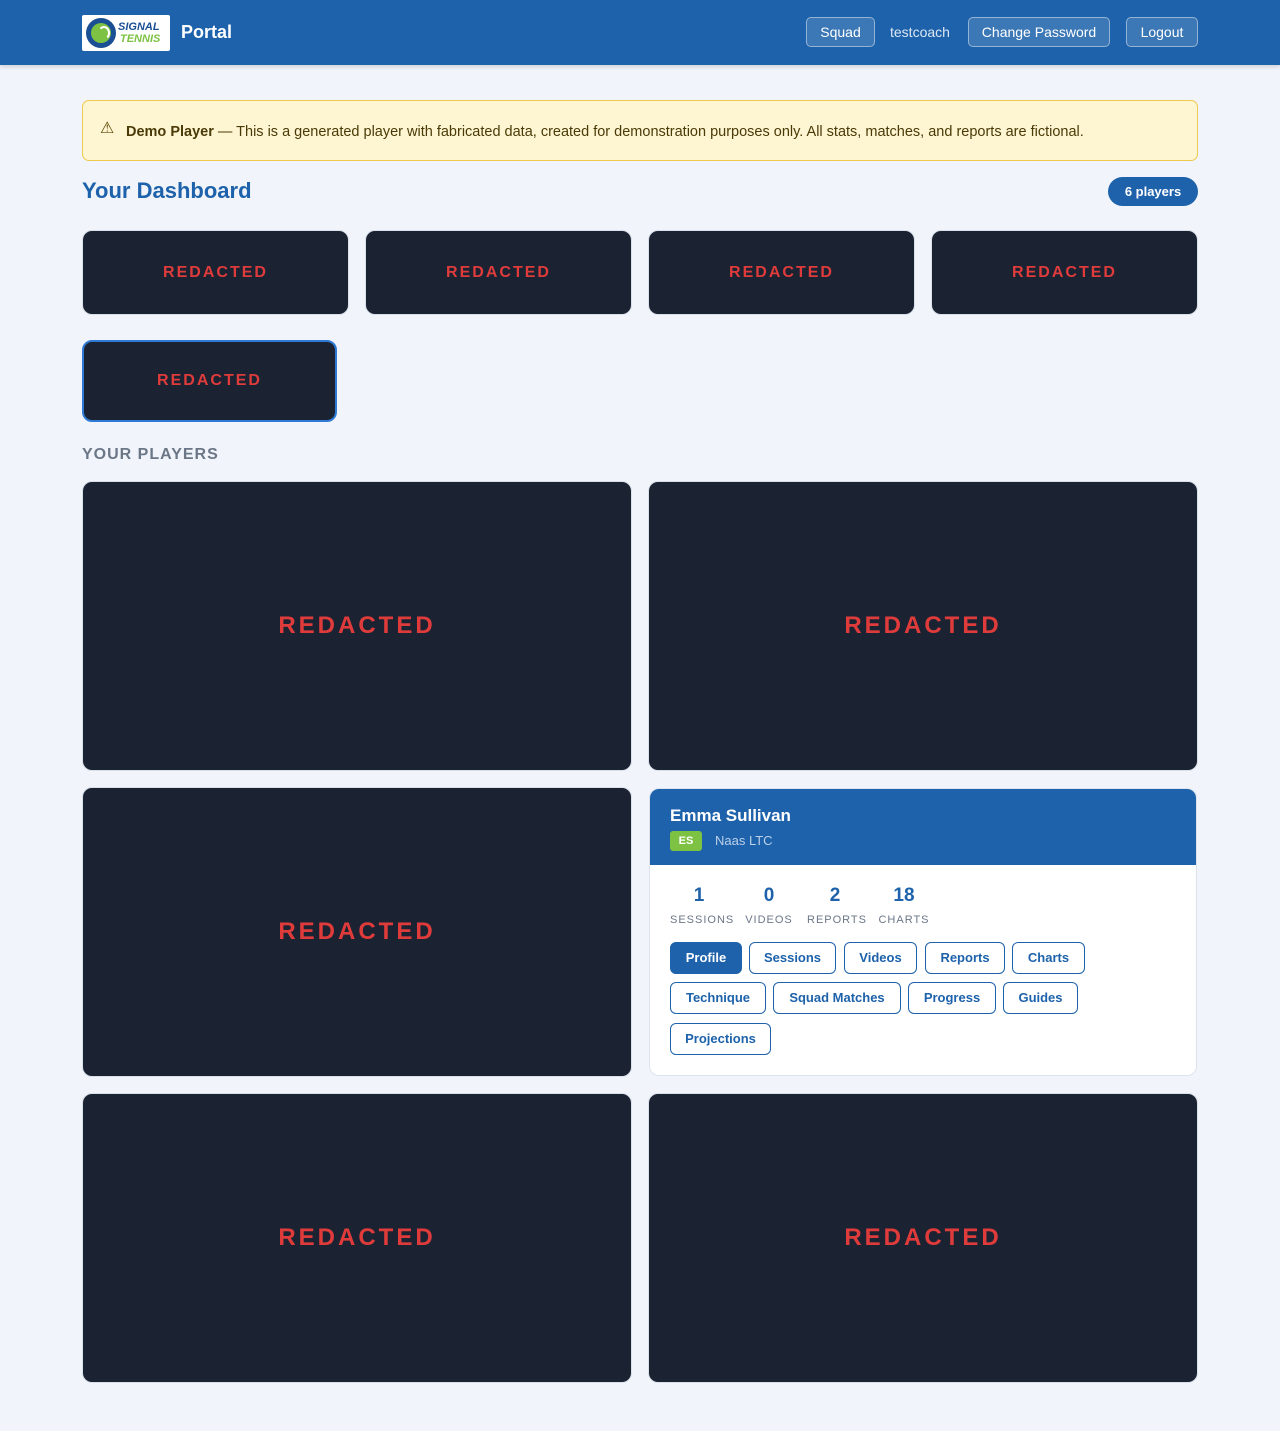 This screenshot has width=1280, height=1431. Describe the element at coordinates (1048, 958) in the screenshot. I see `tab-charts: Charts` at that location.